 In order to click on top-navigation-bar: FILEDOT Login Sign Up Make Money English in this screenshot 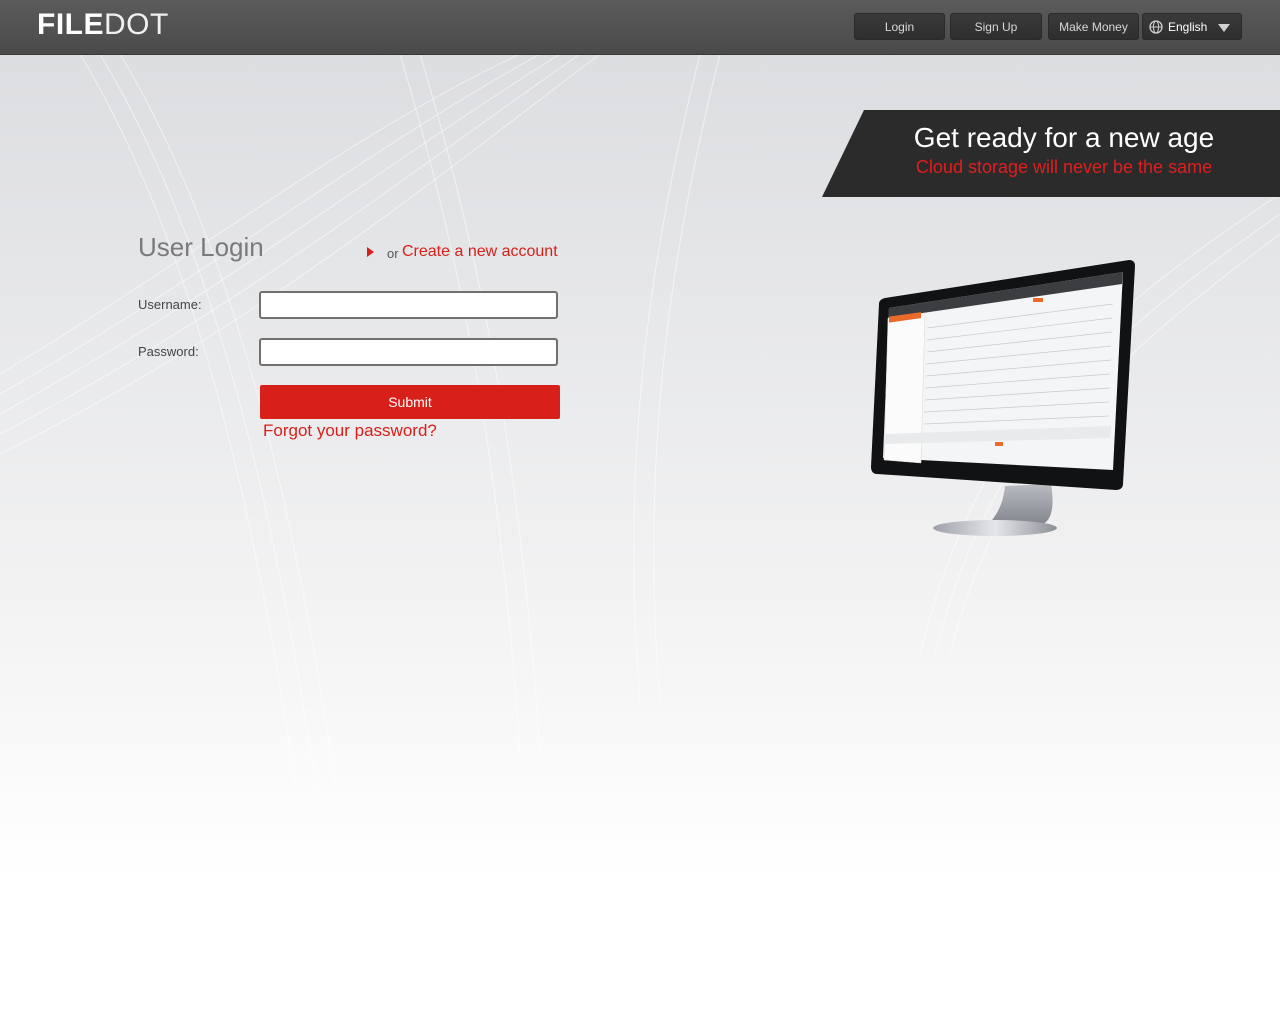, I will do `click(640, 27)`.